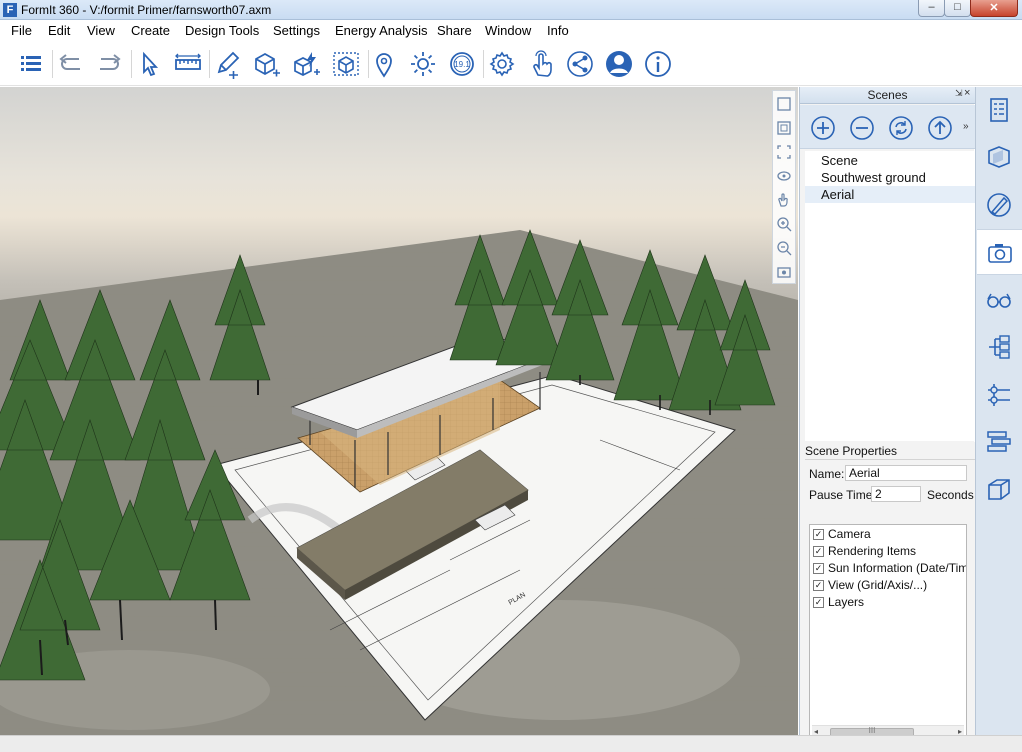 The height and width of the screenshot is (752, 1022). What do you see at coordinates (149, 64) in the screenshot?
I see `select-icon` at bounding box center [149, 64].